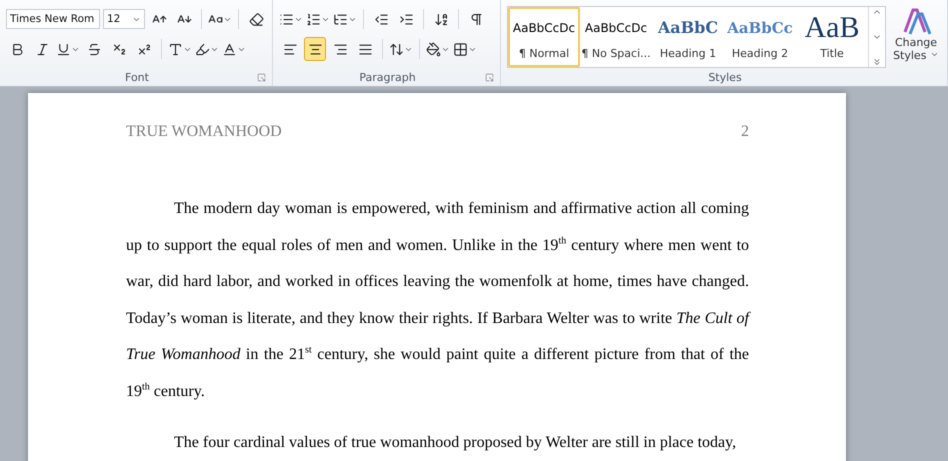 Image resolution: width=948 pixels, height=461 pixels. What do you see at coordinates (124, 19) in the screenshot?
I see `font-size-field: 12` at bounding box center [124, 19].